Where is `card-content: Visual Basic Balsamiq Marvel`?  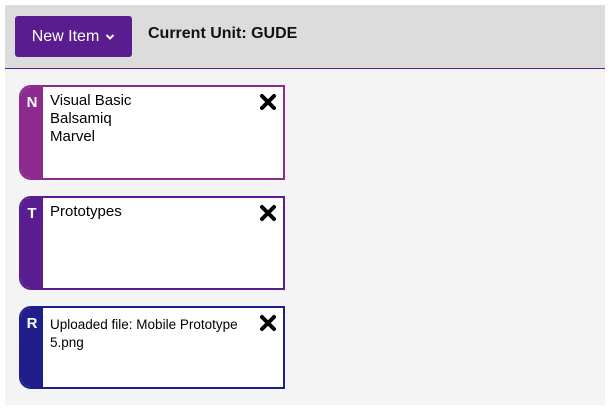
card-content: Visual Basic Balsamiq Marvel is located at coordinates (149, 119).